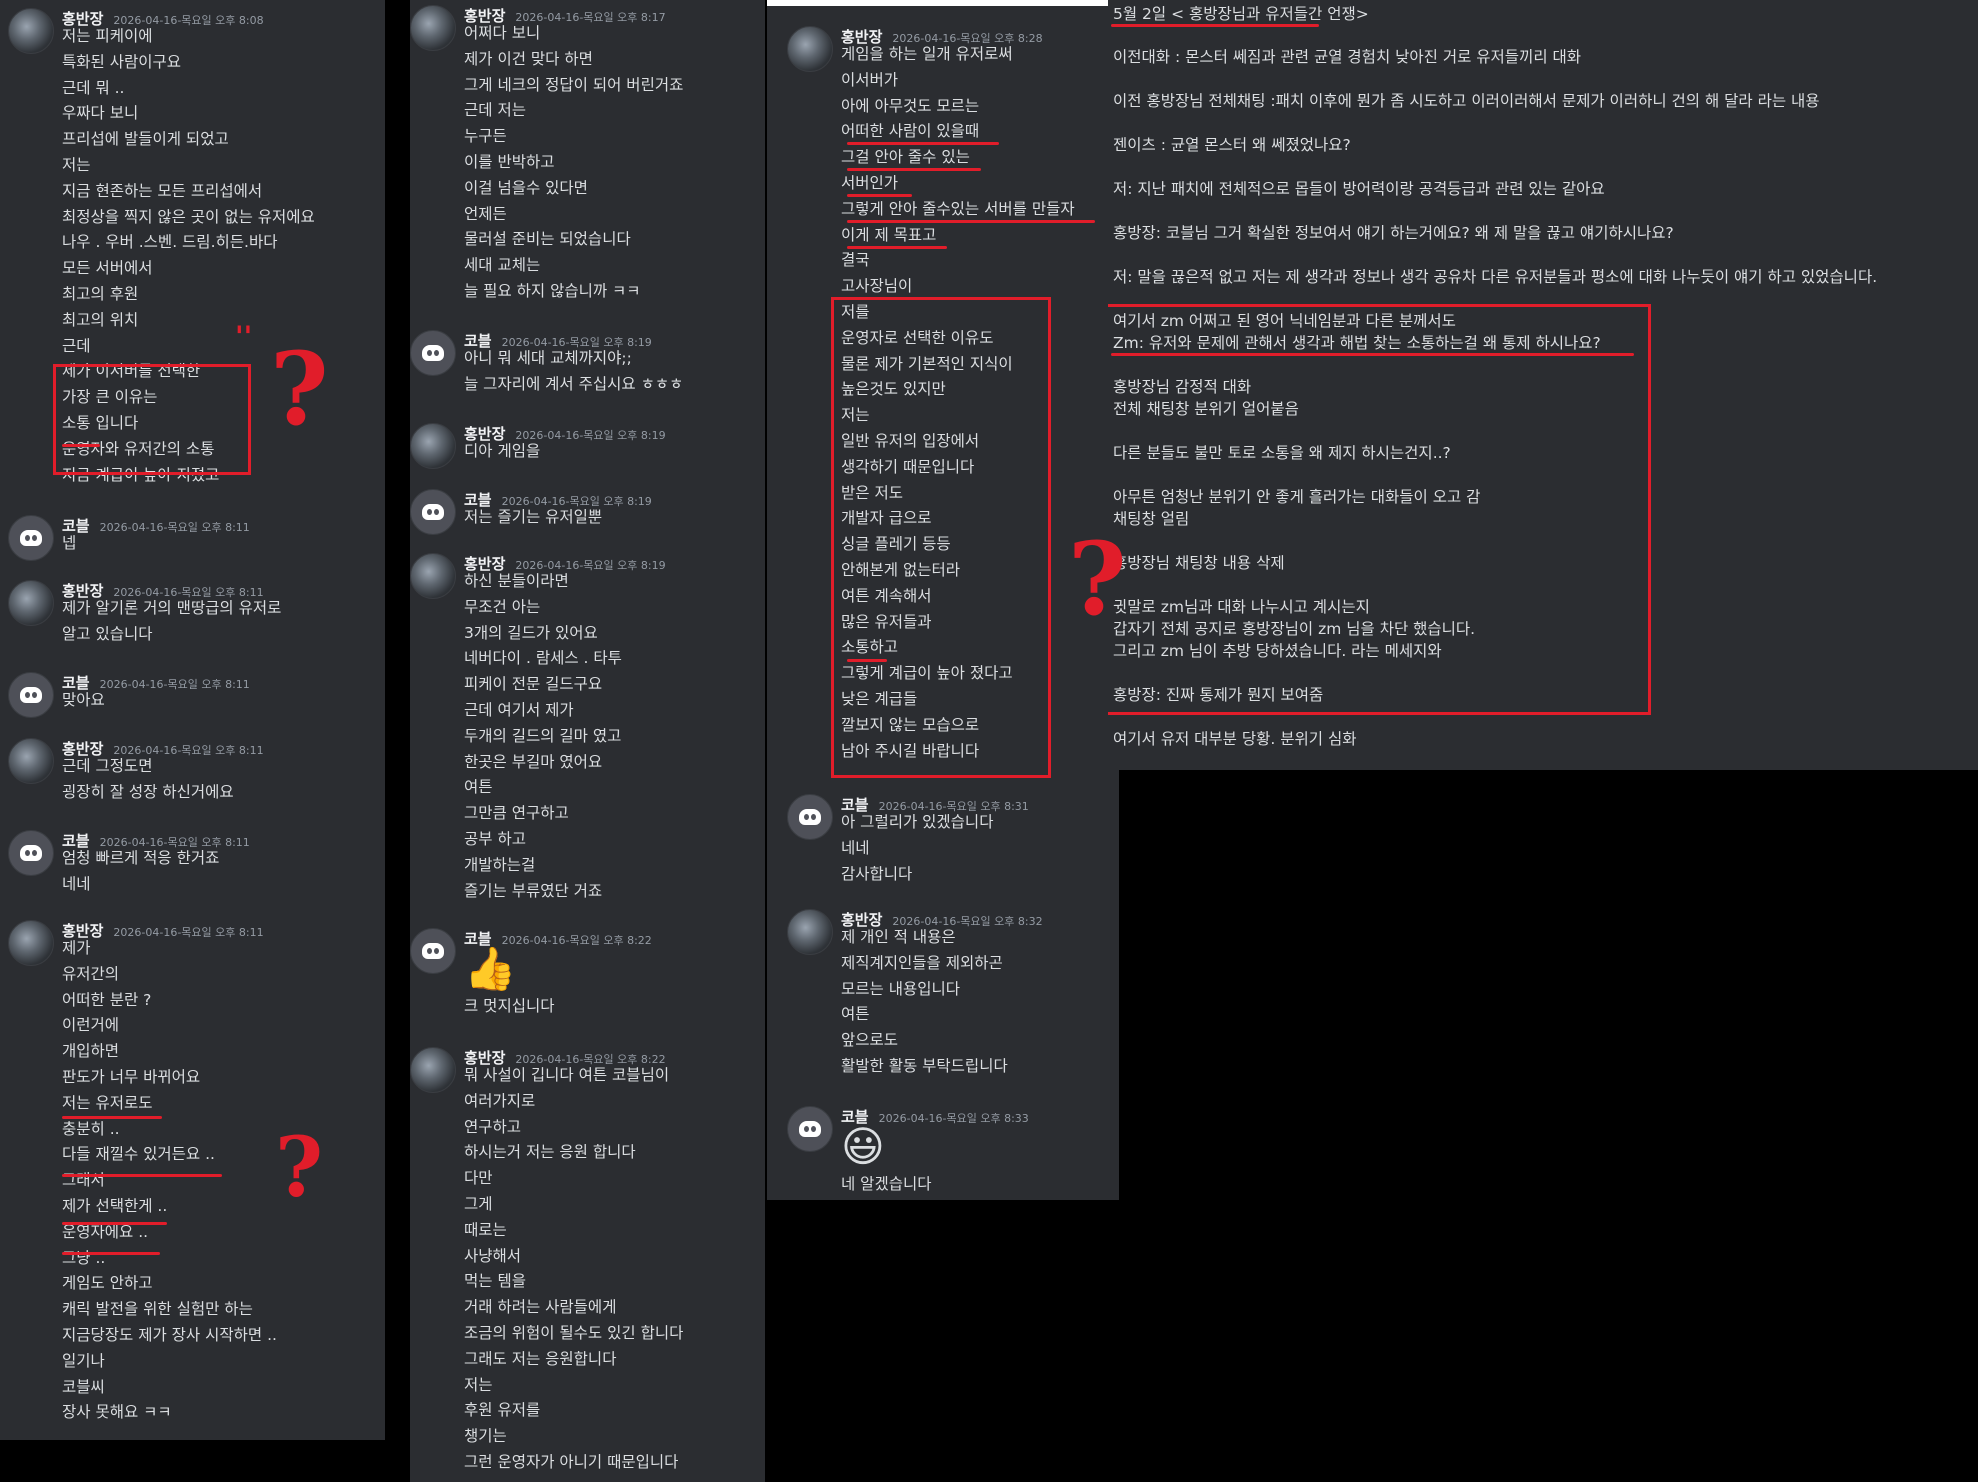  What do you see at coordinates (571, 1461) in the screenshot?
I see `message-line: 그런 운영자가 아니기 때문입니다` at bounding box center [571, 1461].